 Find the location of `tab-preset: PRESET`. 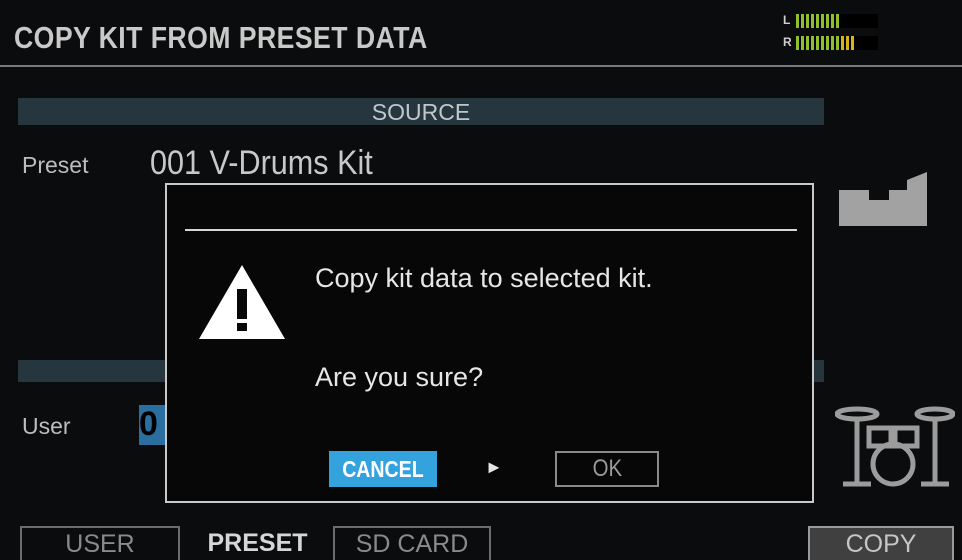

tab-preset: PRESET is located at coordinates (257, 543).